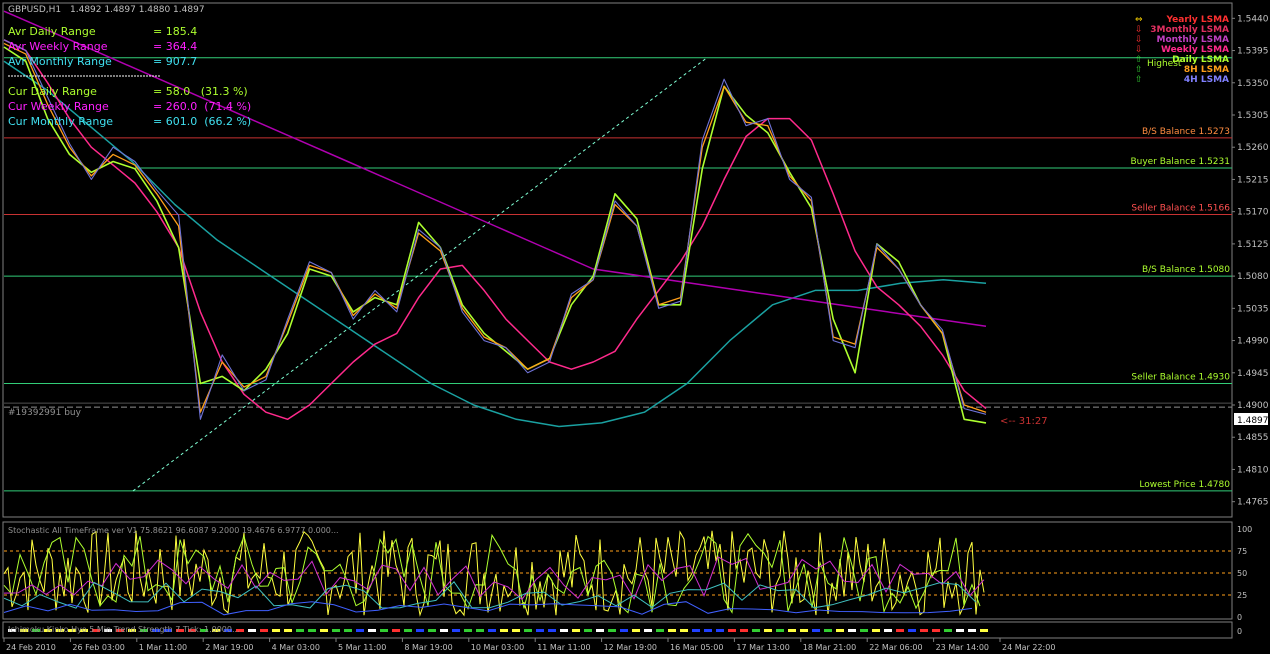 The width and height of the screenshot is (1270, 654). I want to click on cur-weekly-label: Cur Weekly Range, so click(58, 106).